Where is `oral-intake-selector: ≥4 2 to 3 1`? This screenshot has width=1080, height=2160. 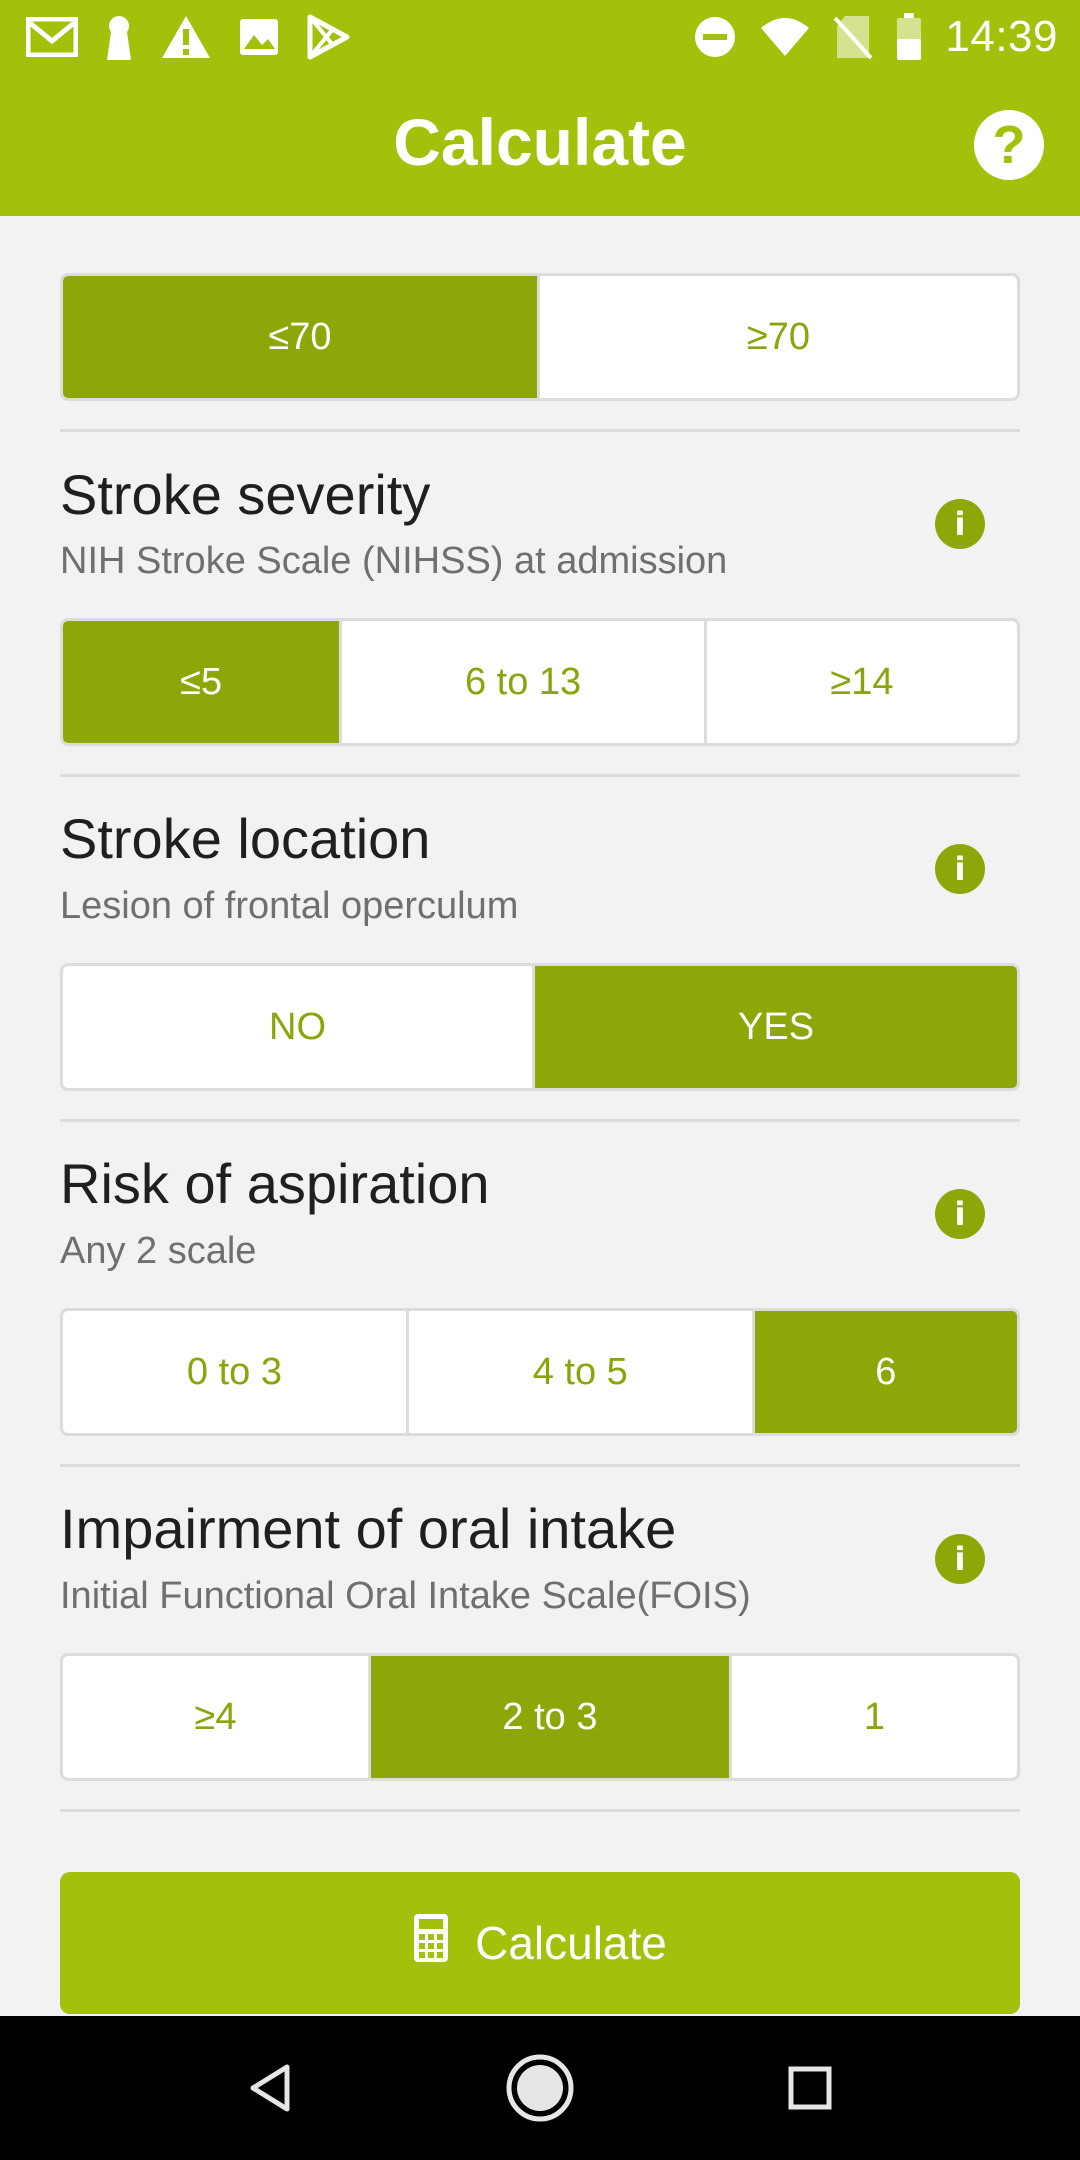
oral-intake-selector: ≥4 2 to 3 1 is located at coordinates (540, 1717).